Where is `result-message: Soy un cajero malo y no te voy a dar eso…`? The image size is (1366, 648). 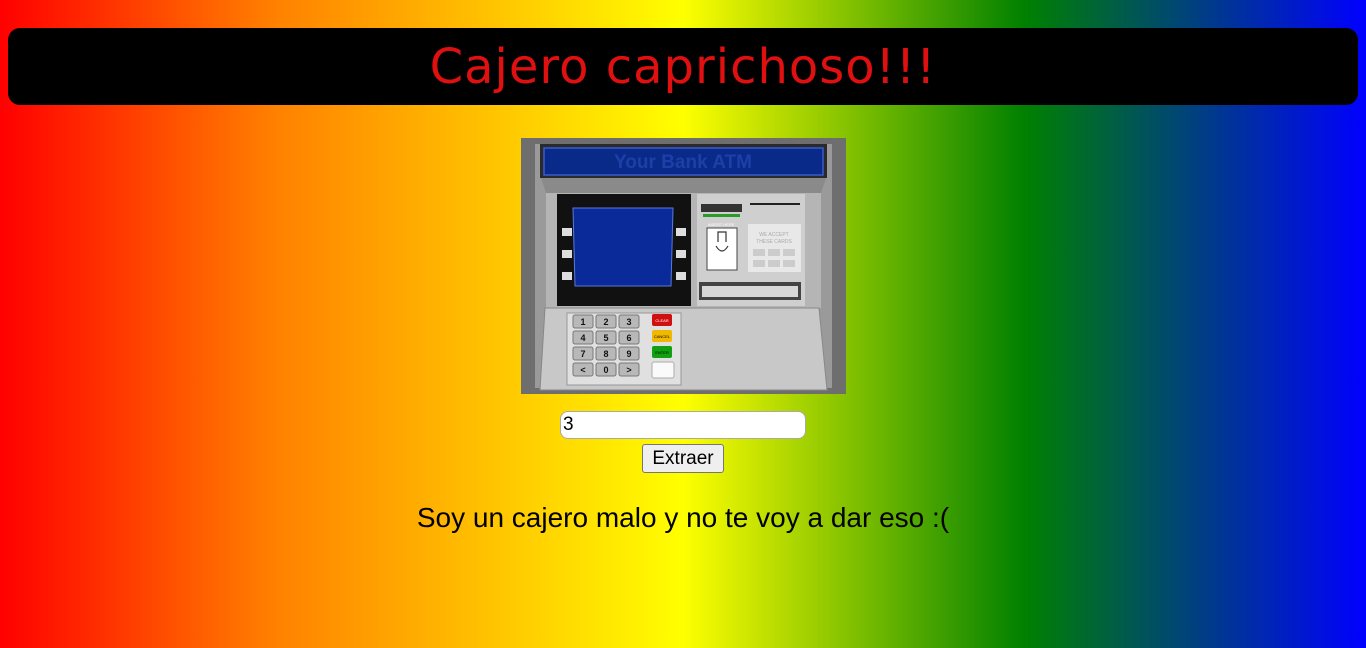
result-message: Soy un cajero malo y no te voy a dar eso… is located at coordinates (683, 517).